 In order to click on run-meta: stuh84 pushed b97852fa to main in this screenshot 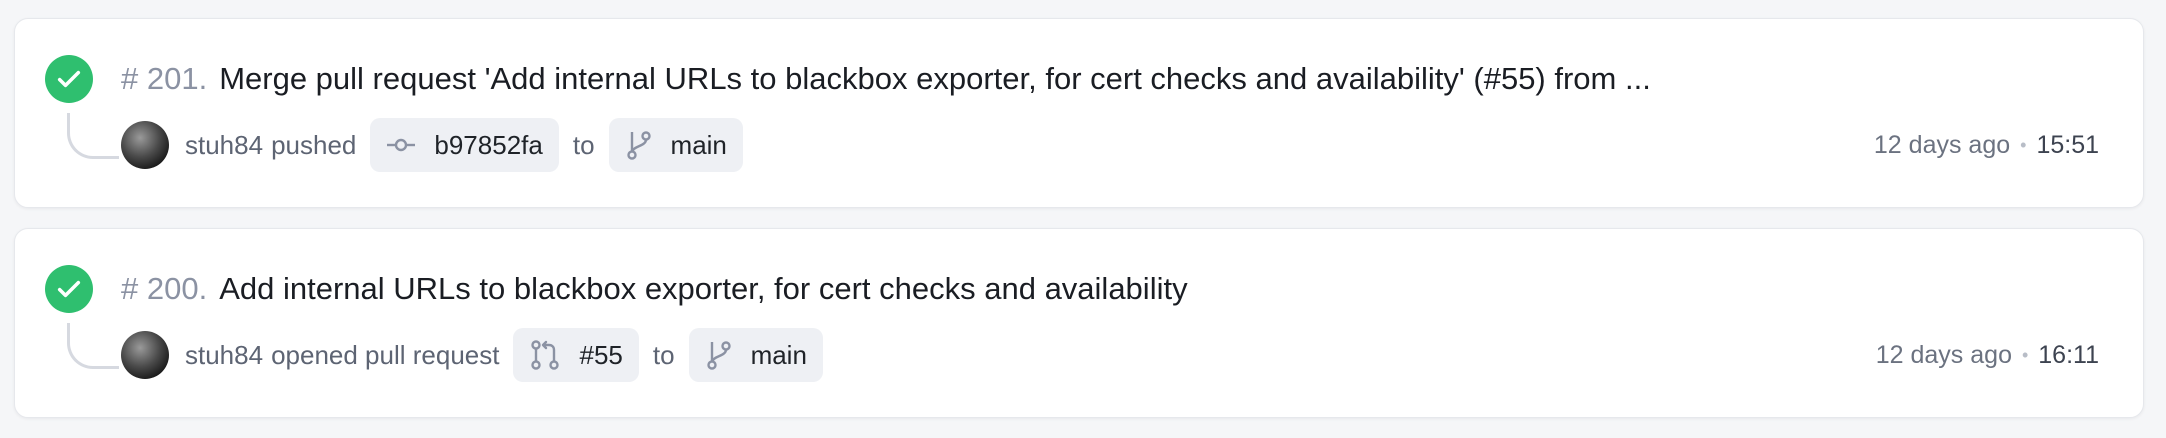, I will do `click(439, 145)`.